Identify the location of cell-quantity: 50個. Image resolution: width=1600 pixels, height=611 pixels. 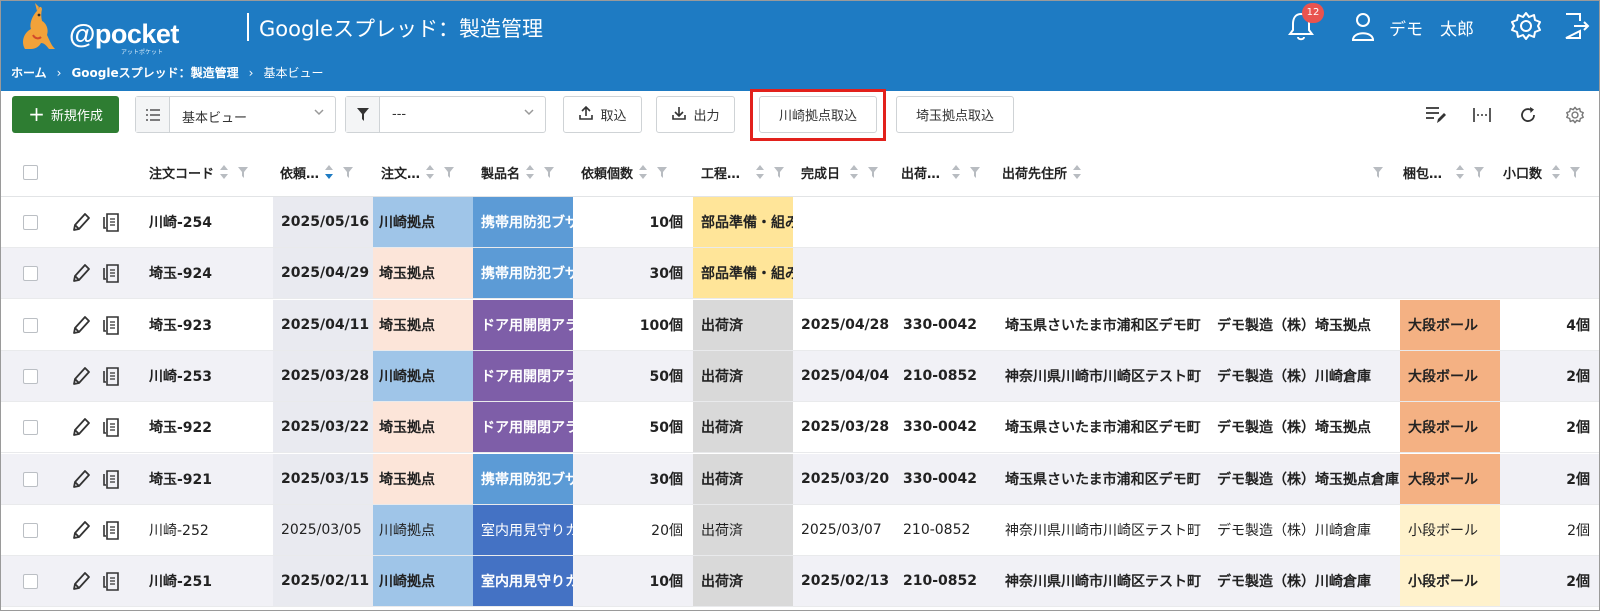
(666, 428).